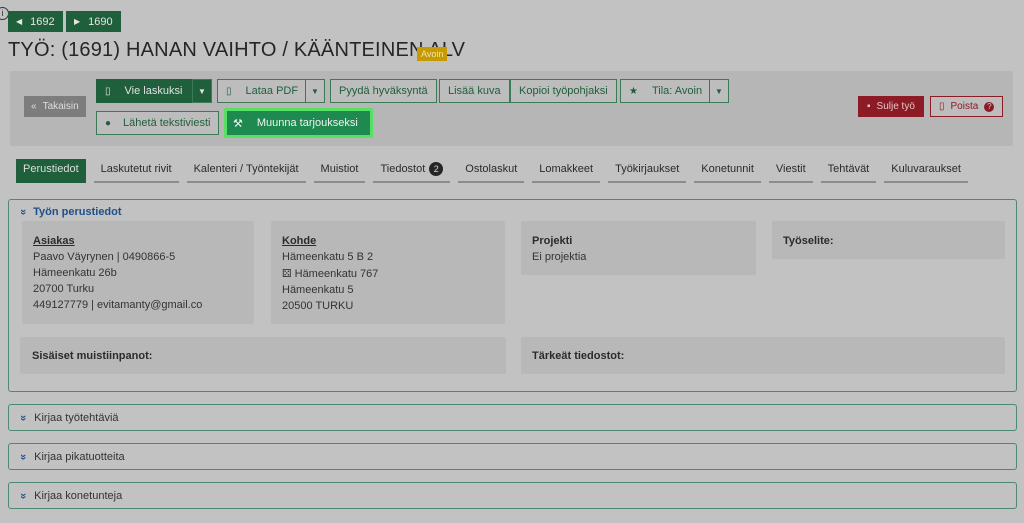  Describe the element at coordinates (336, 274) in the screenshot. I see `target-line-text: Hämeenkatu 767` at that location.